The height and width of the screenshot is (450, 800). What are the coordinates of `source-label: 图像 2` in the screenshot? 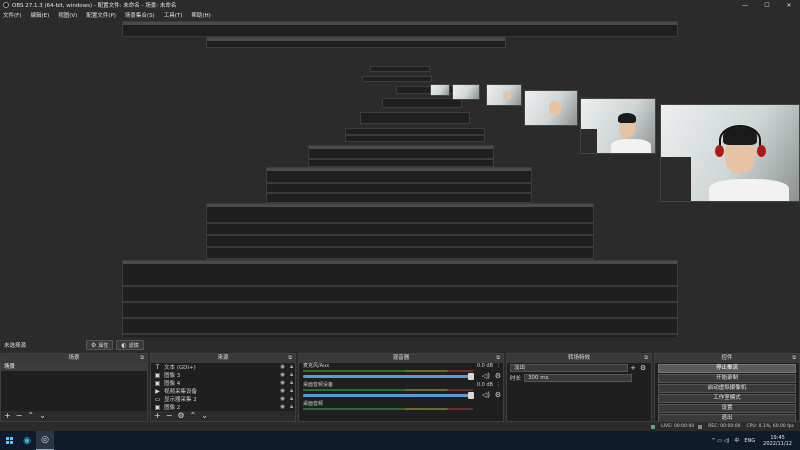 It's located at (172, 408).